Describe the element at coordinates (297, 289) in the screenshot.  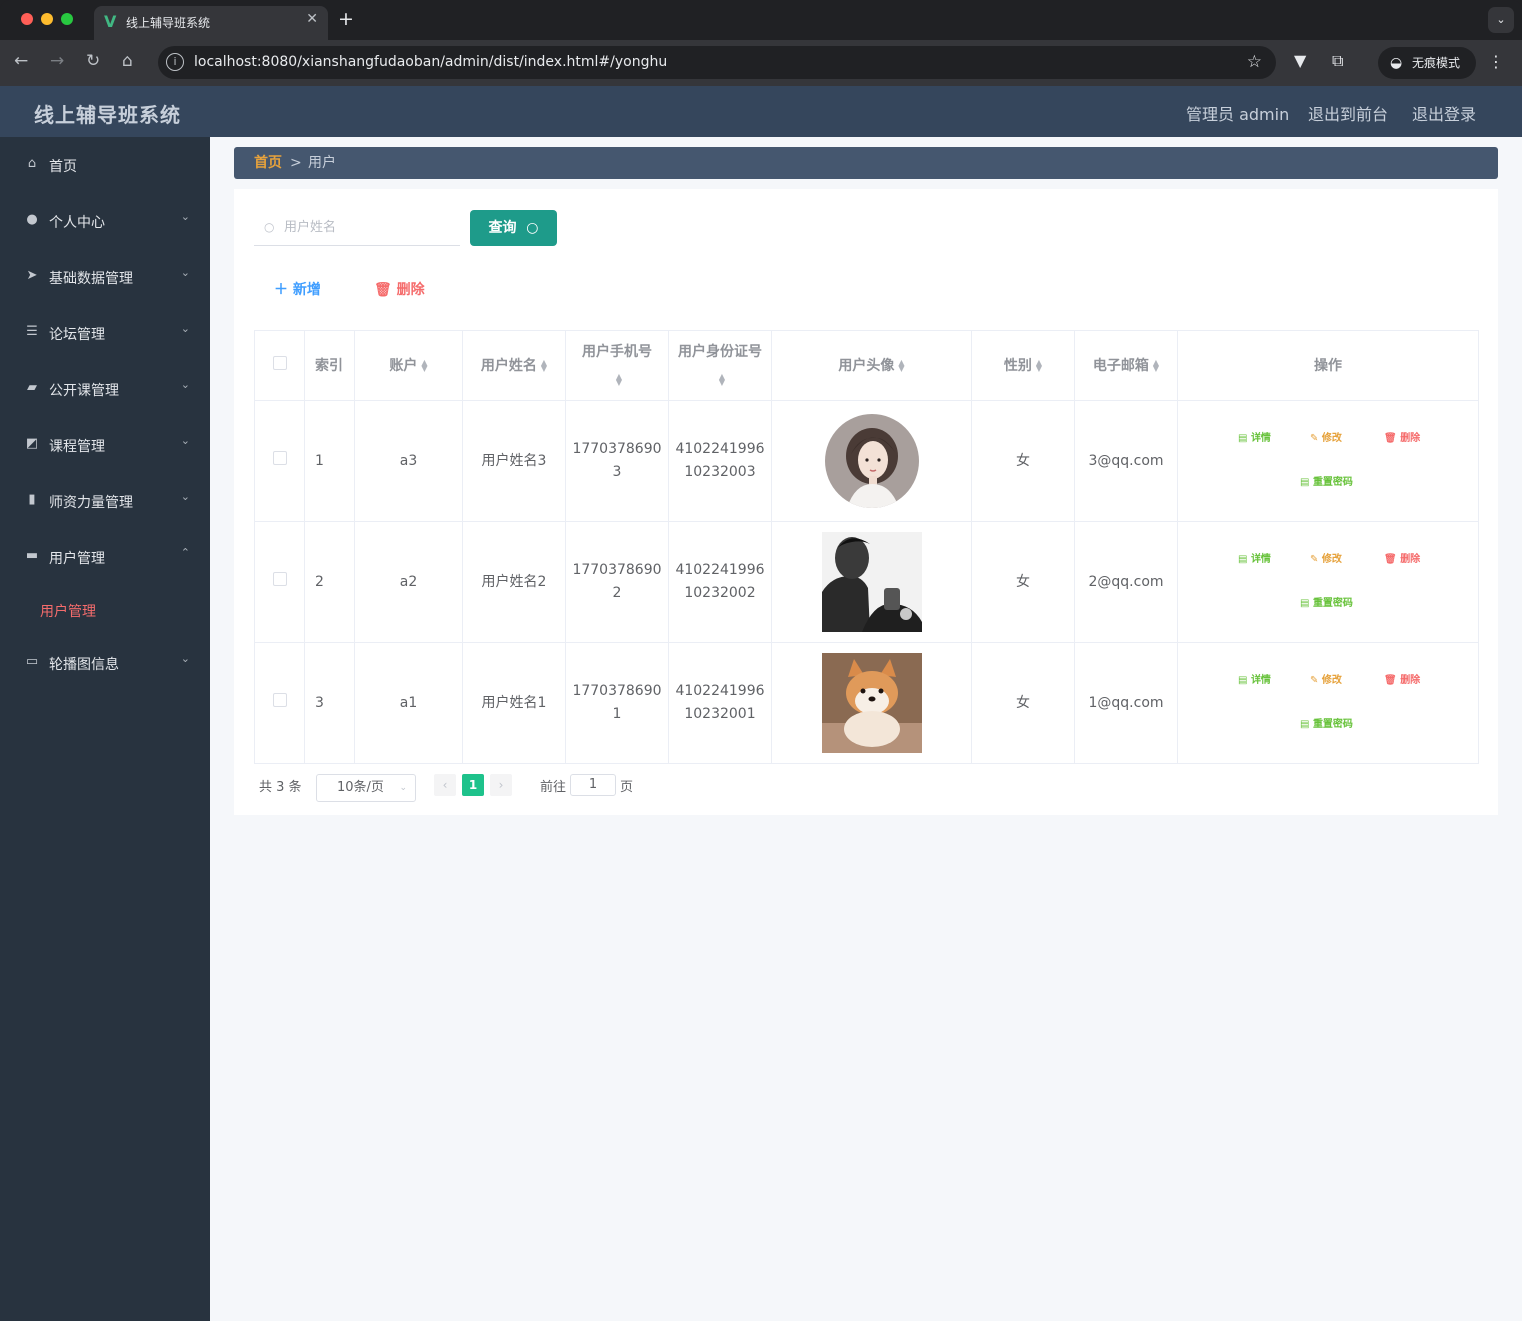
I see `add-button: ＋ 新增` at that location.